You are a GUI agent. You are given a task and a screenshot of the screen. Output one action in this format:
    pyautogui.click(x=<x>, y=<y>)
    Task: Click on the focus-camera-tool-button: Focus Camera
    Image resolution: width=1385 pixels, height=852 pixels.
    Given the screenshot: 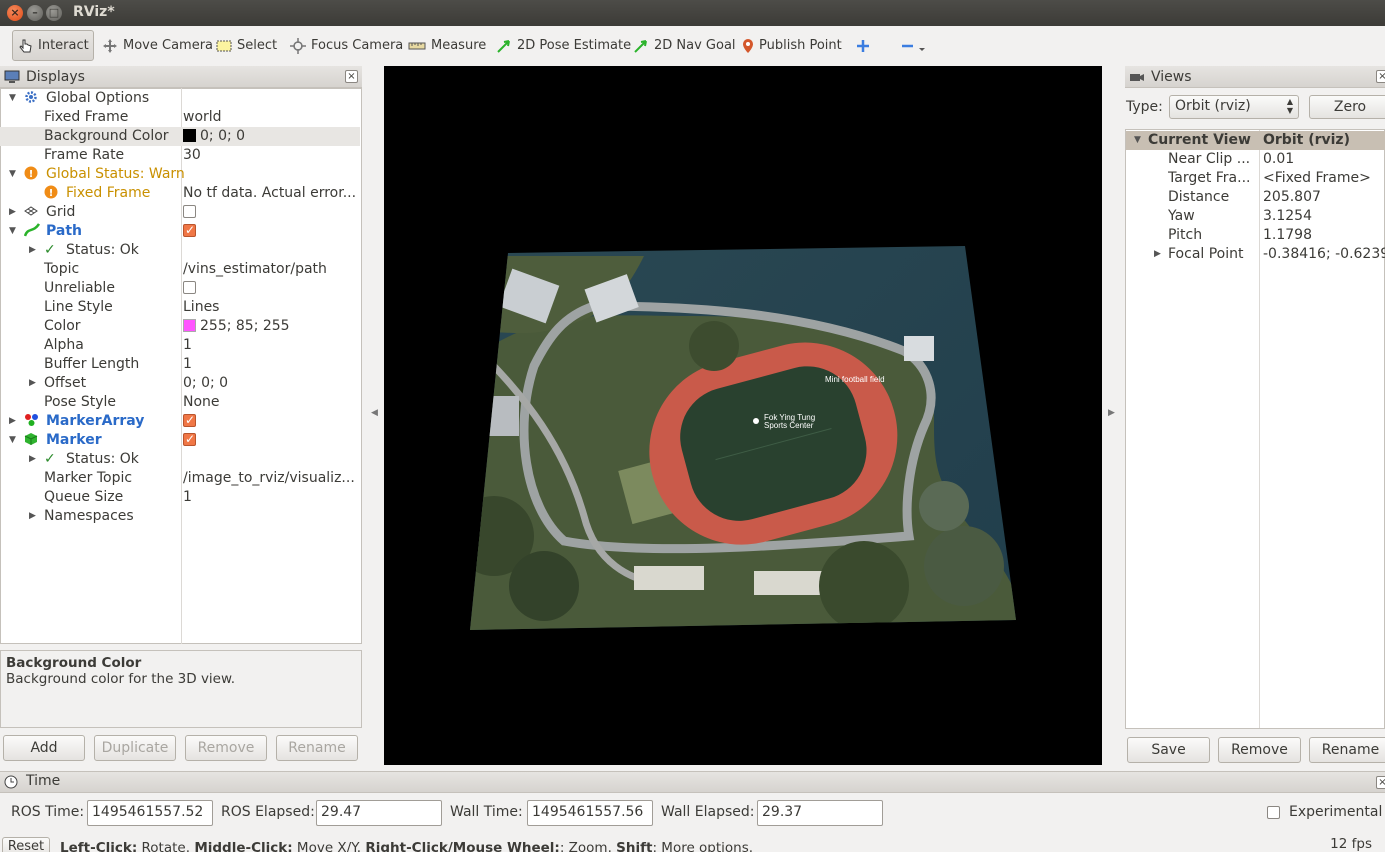 What is the action you would take?
    pyautogui.click(x=346, y=45)
    